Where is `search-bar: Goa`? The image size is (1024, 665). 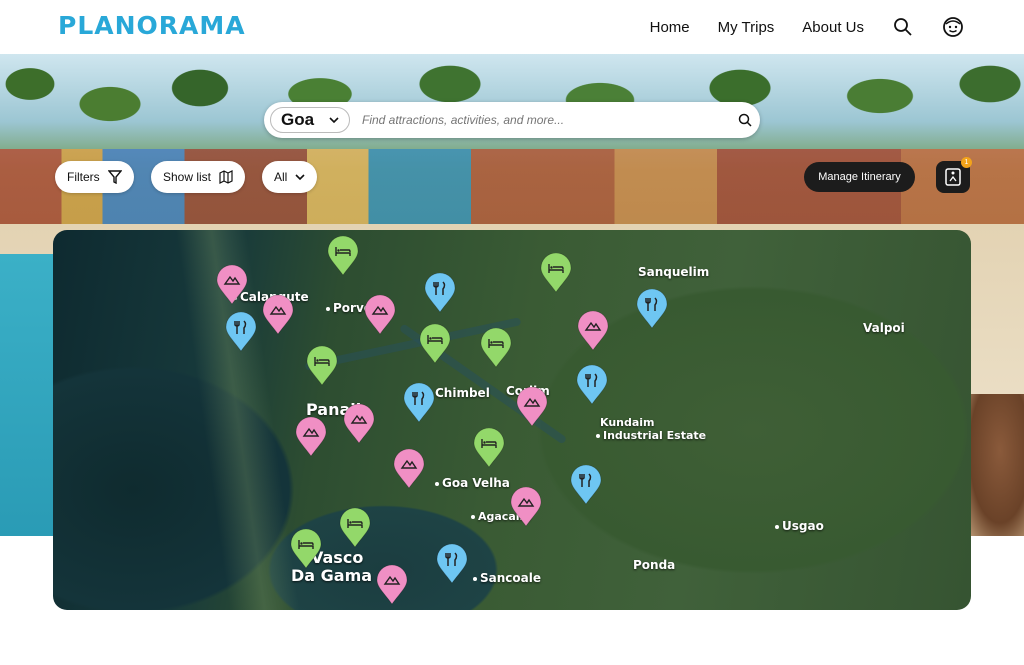 search-bar: Goa is located at coordinates (512, 120).